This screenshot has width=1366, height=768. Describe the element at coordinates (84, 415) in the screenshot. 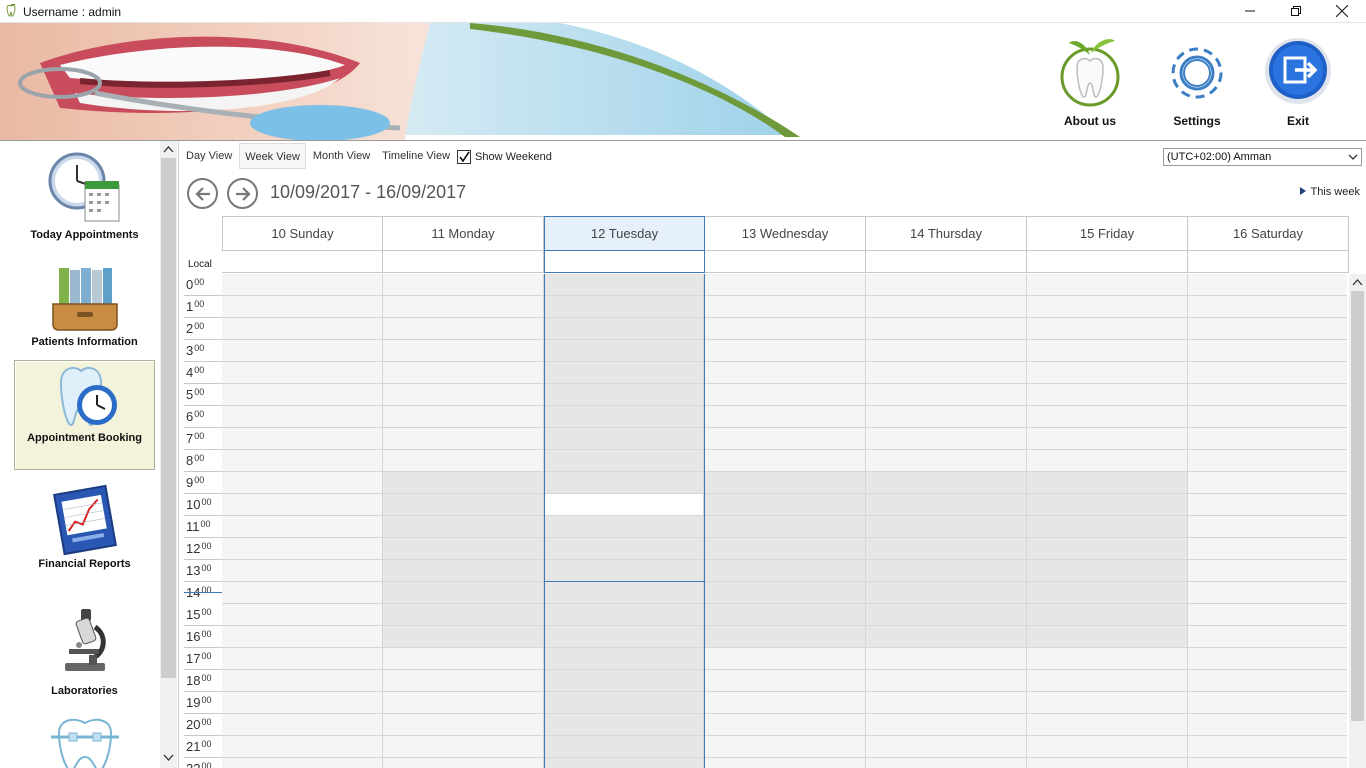

I see `sidebar-item-appointment-booking: Appointment Booking` at that location.